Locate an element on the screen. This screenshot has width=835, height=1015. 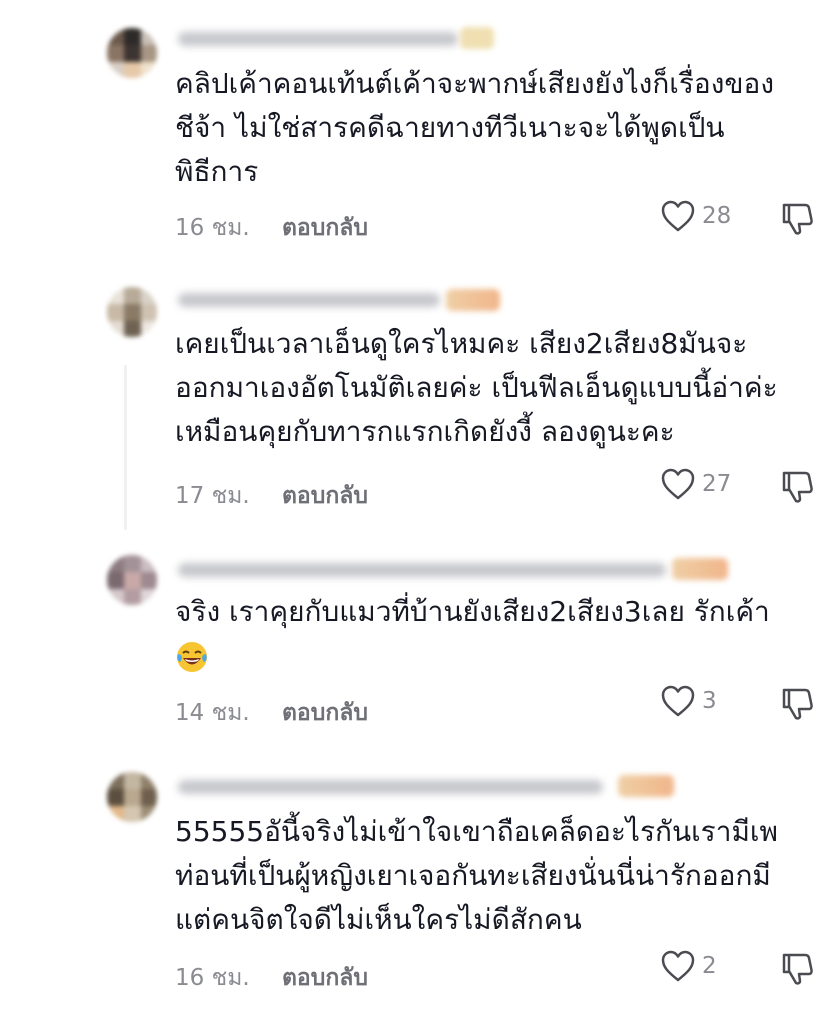
like-count: 3 is located at coordinates (709, 701).